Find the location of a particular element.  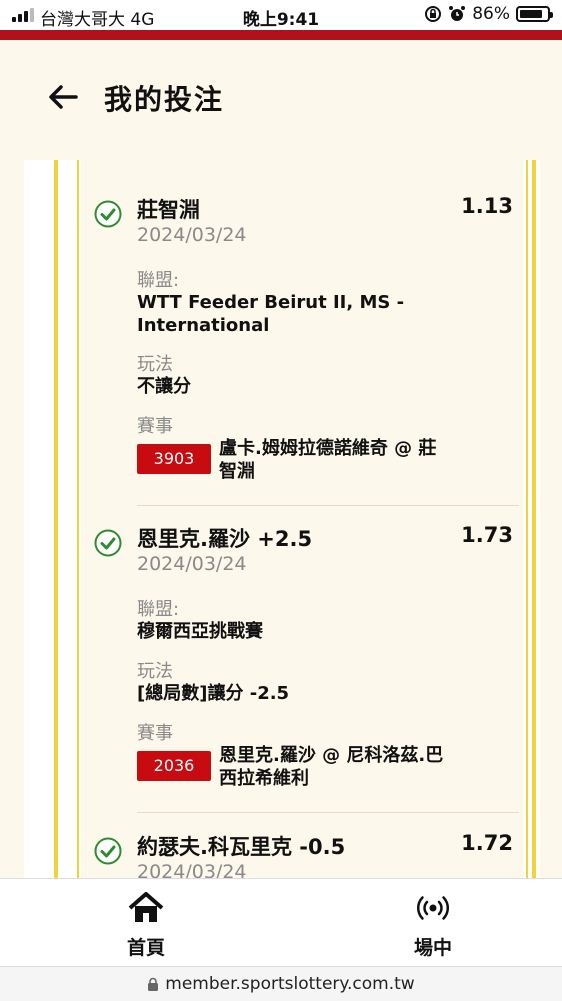

back-button is located at coordinates (63, 100).